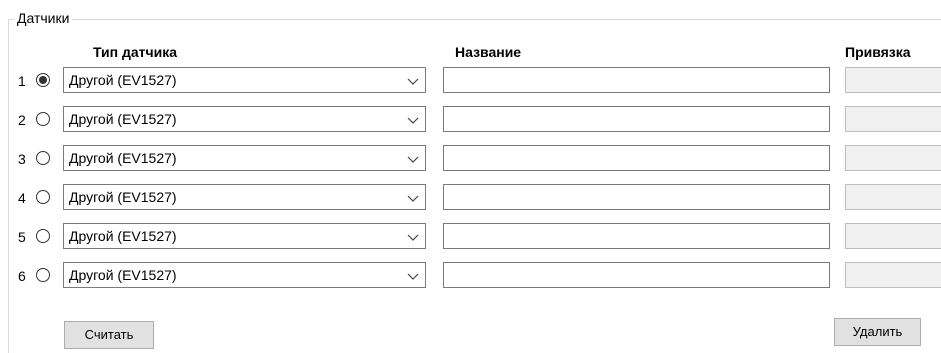 The image size is (941, 353). I want to click on row-number: 4, so click(22, 198).